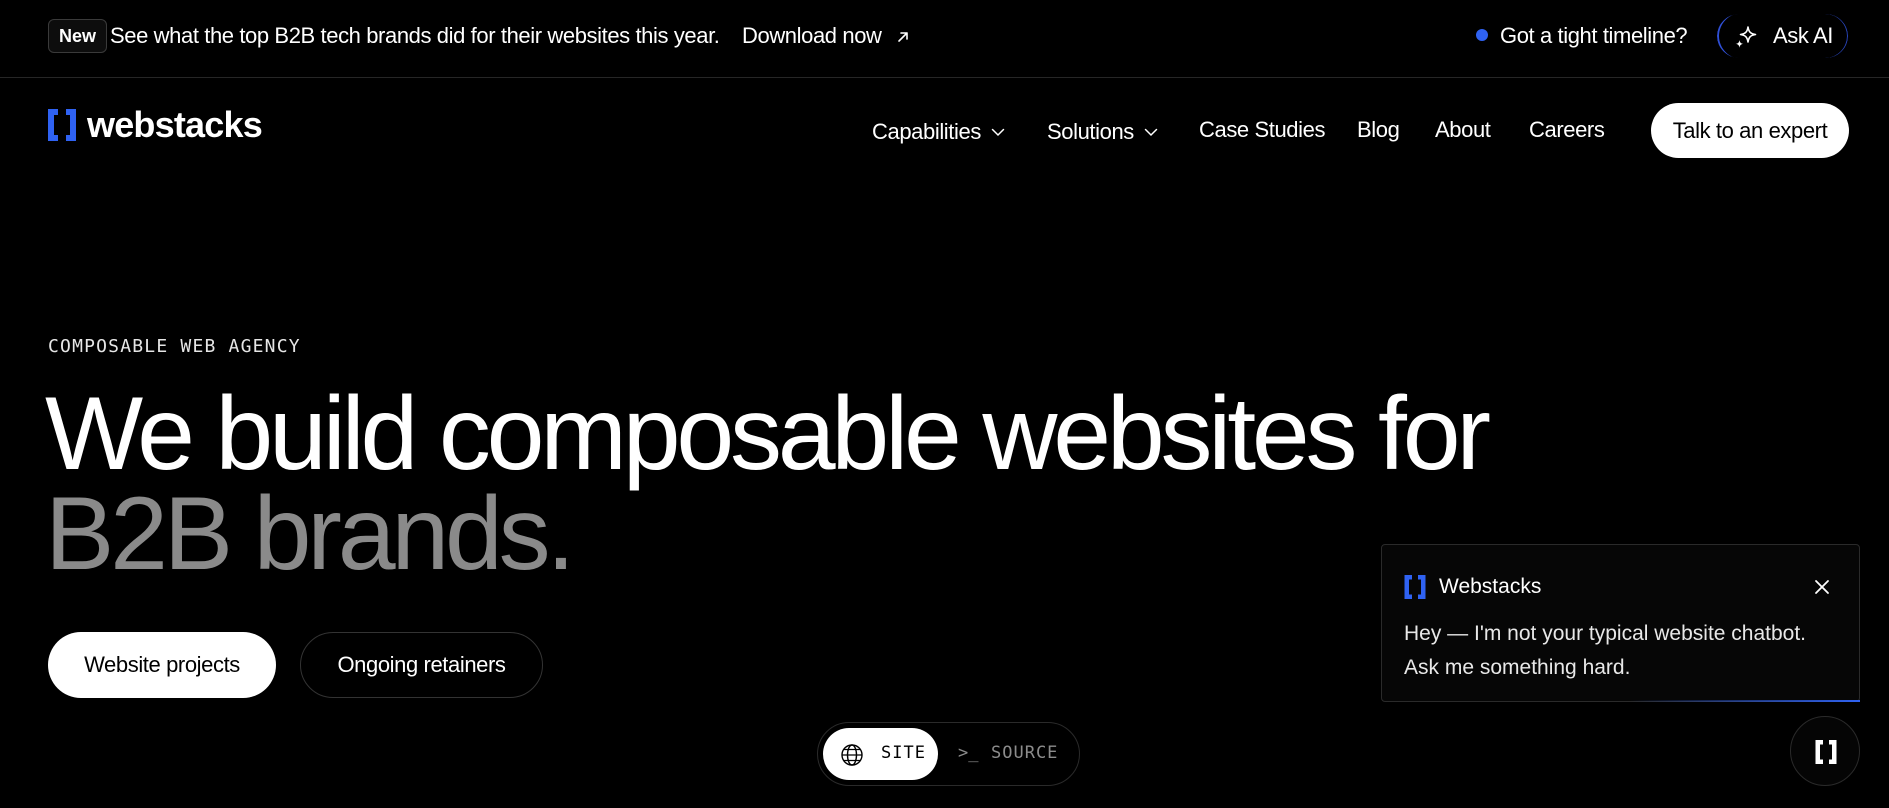 This screenshot has width=1889, height=808. What do you see at coordinates (768, 434) in the screenshot?
I see `headline-line-1: We build composable websites for` at bounding box center [768, 434].